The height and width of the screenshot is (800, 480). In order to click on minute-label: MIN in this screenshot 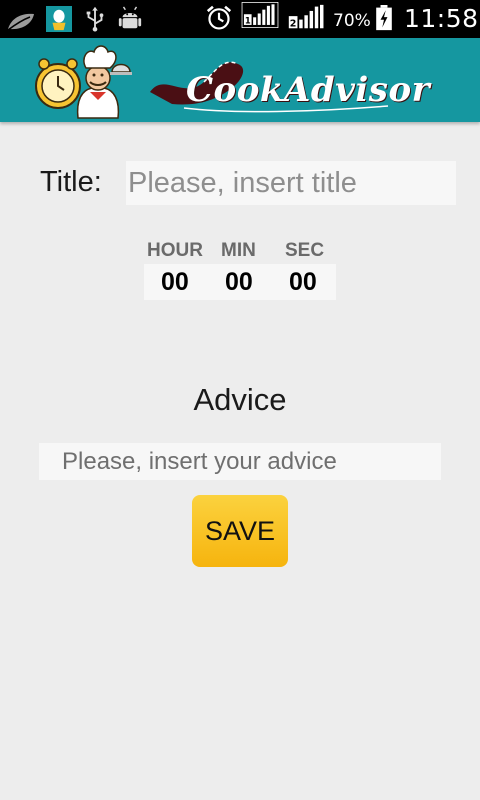, I will do `click(238, 250)`.